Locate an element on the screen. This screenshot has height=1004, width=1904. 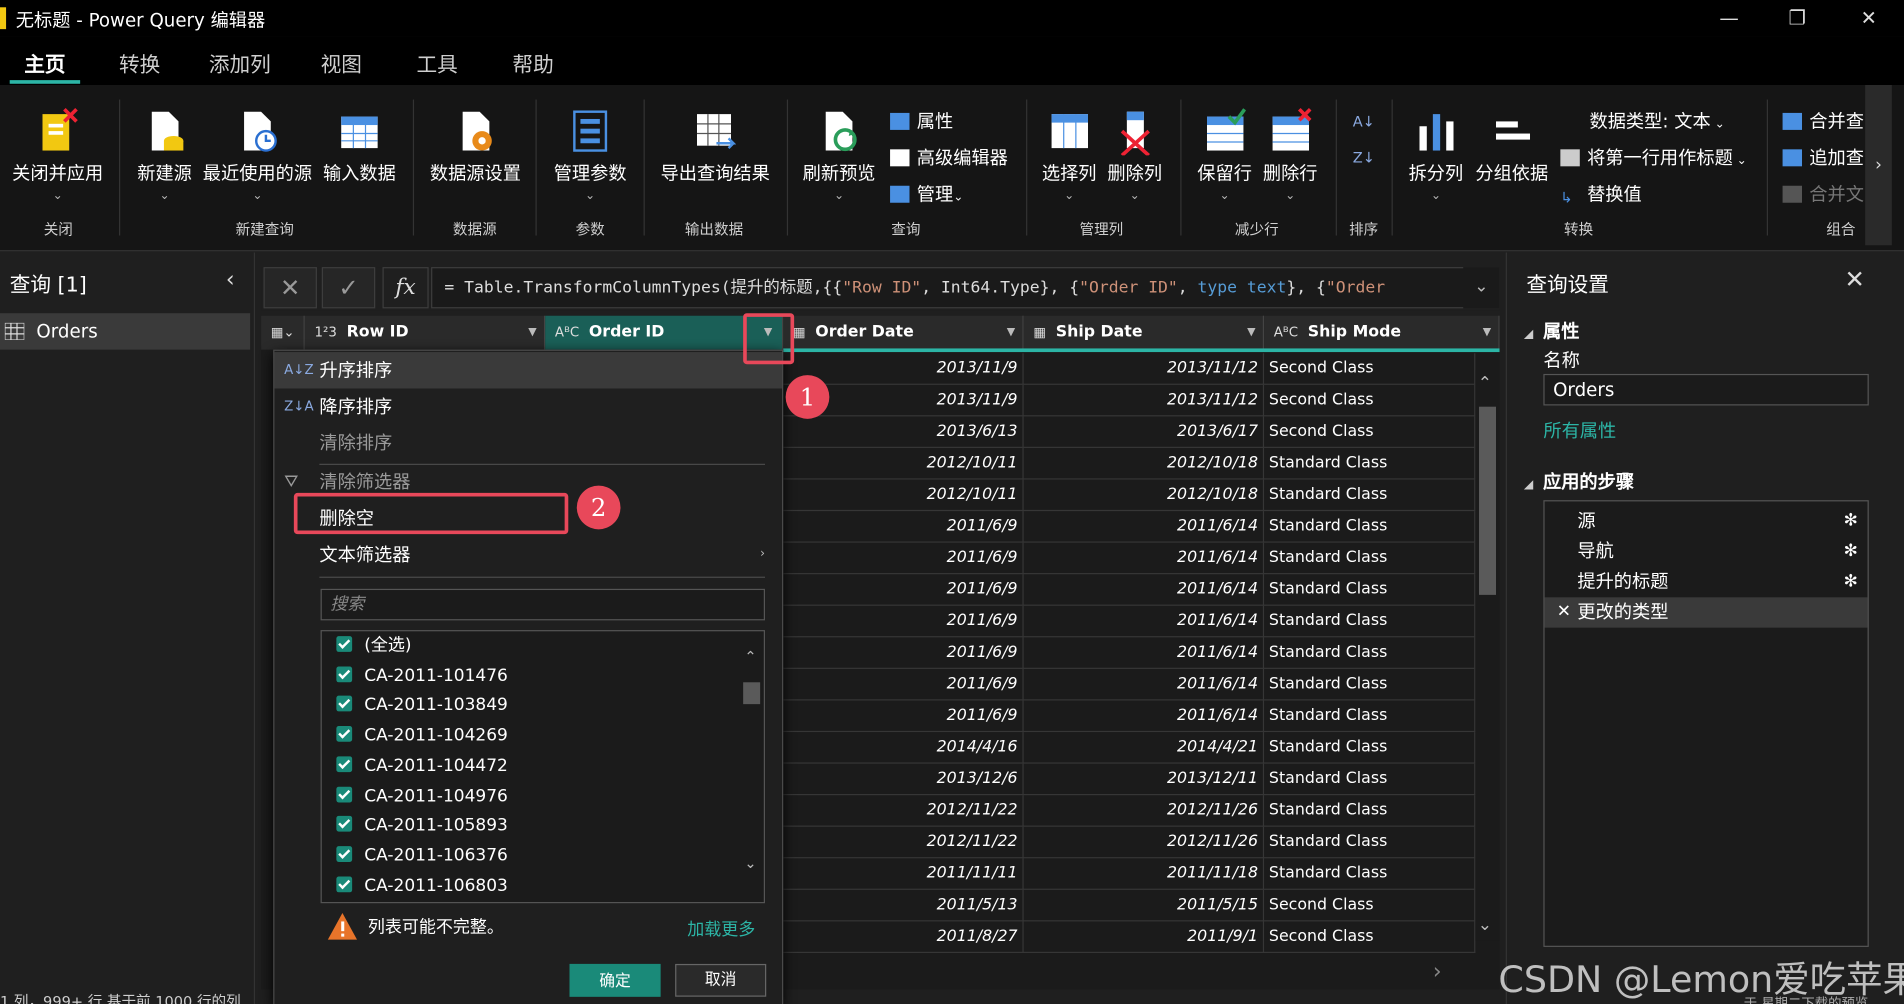
tab-tools: 工具 is located at coordinates (437, 62).